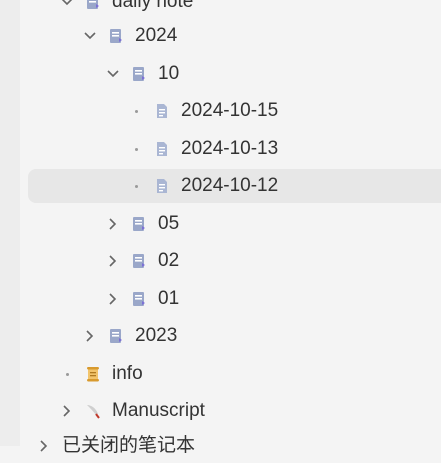 The image size is (441, 463). I want to click on tree-item-label: 02, so click(169, 260).